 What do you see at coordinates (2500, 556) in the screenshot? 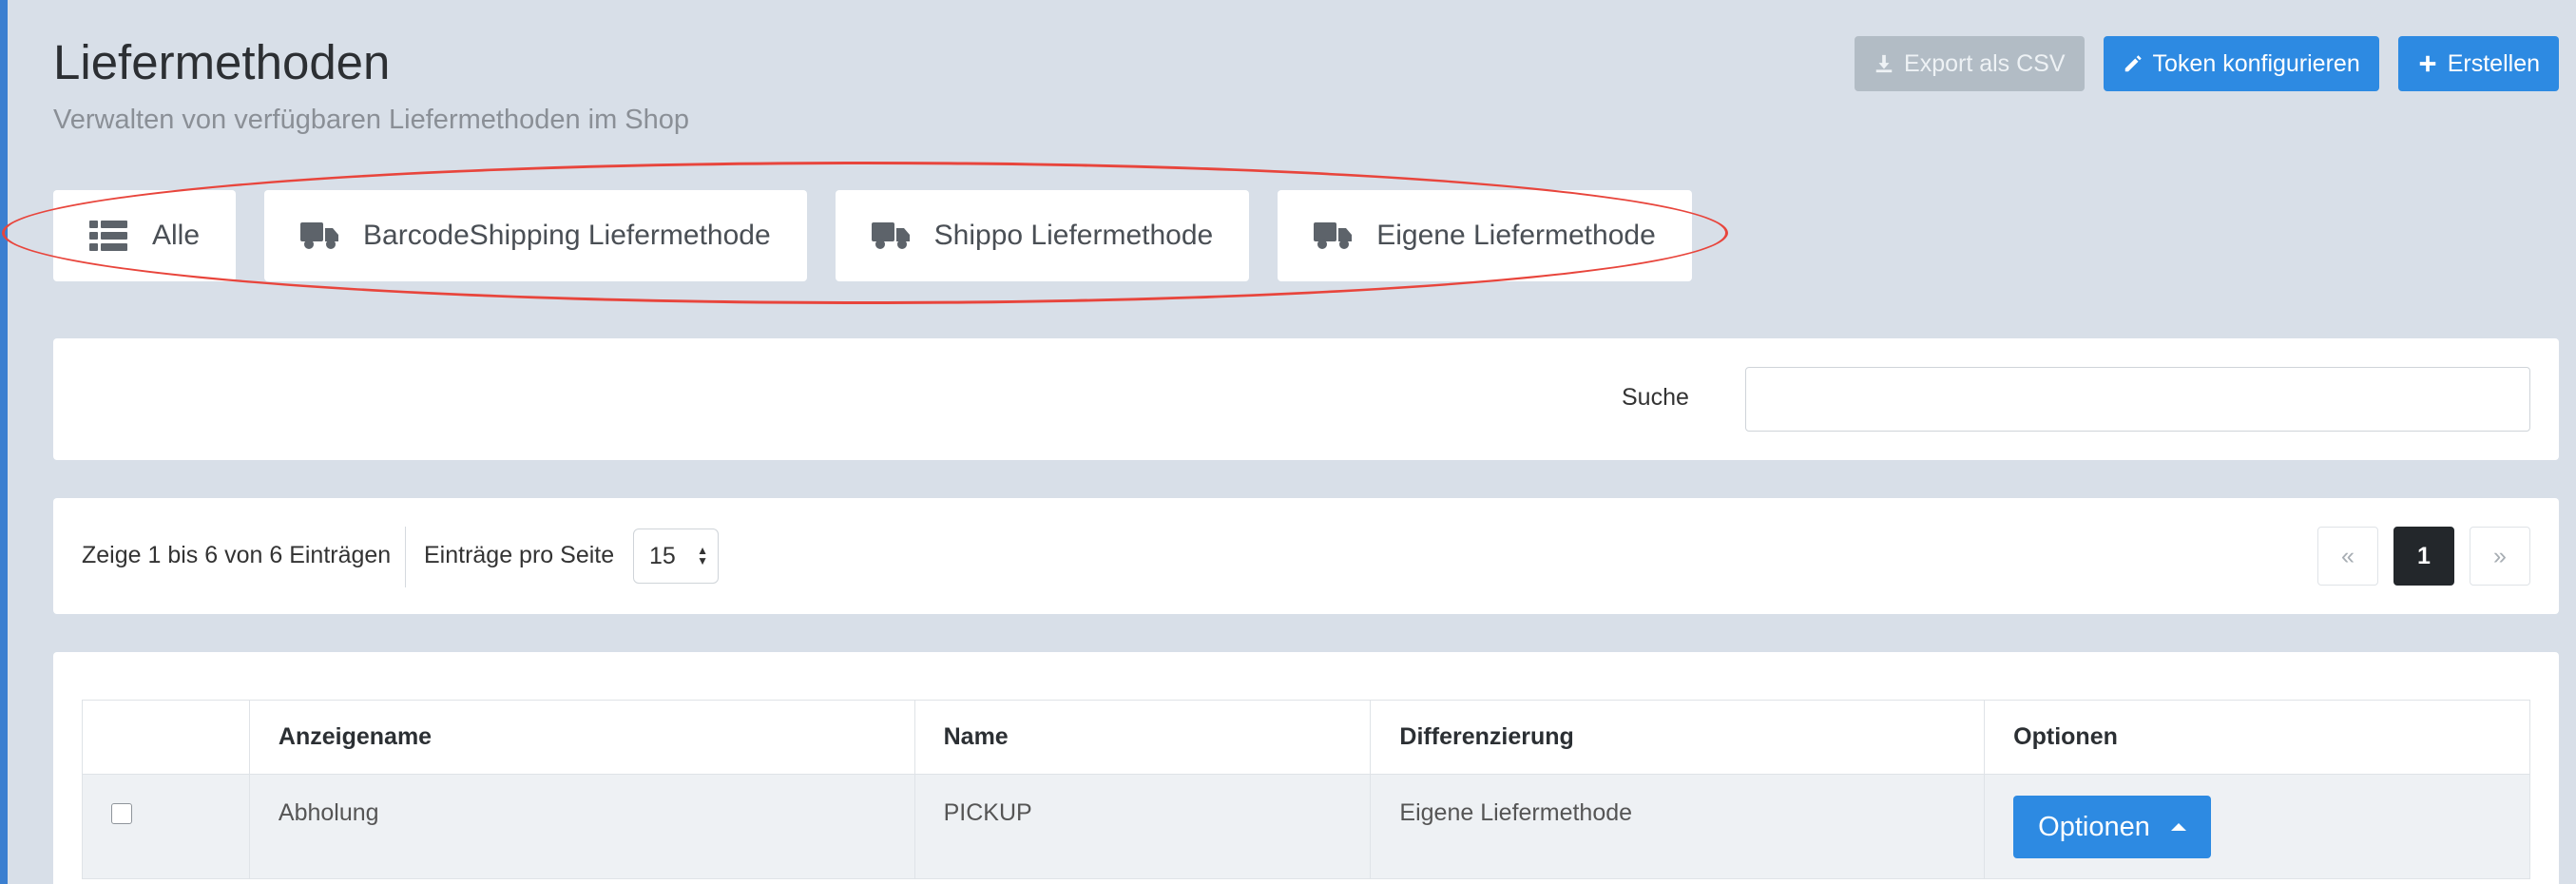
I see `pagination-next: »` at bounding box center [2500, 556].